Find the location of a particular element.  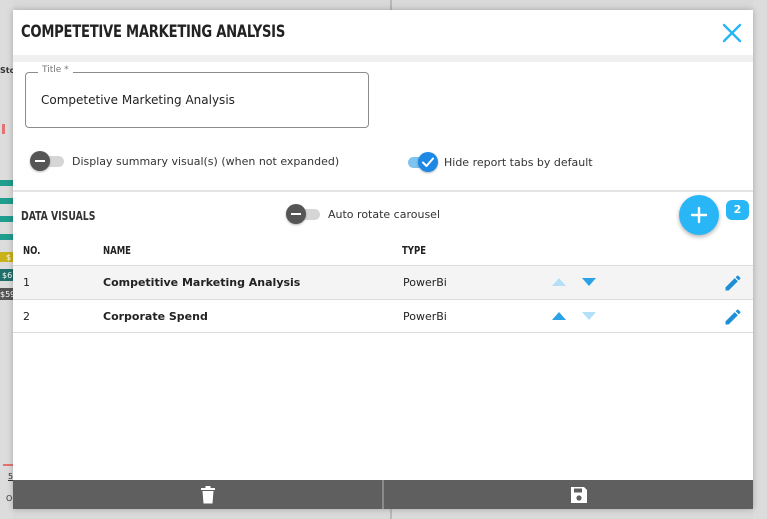

background-text: $ is located at coordinates (9, 257).